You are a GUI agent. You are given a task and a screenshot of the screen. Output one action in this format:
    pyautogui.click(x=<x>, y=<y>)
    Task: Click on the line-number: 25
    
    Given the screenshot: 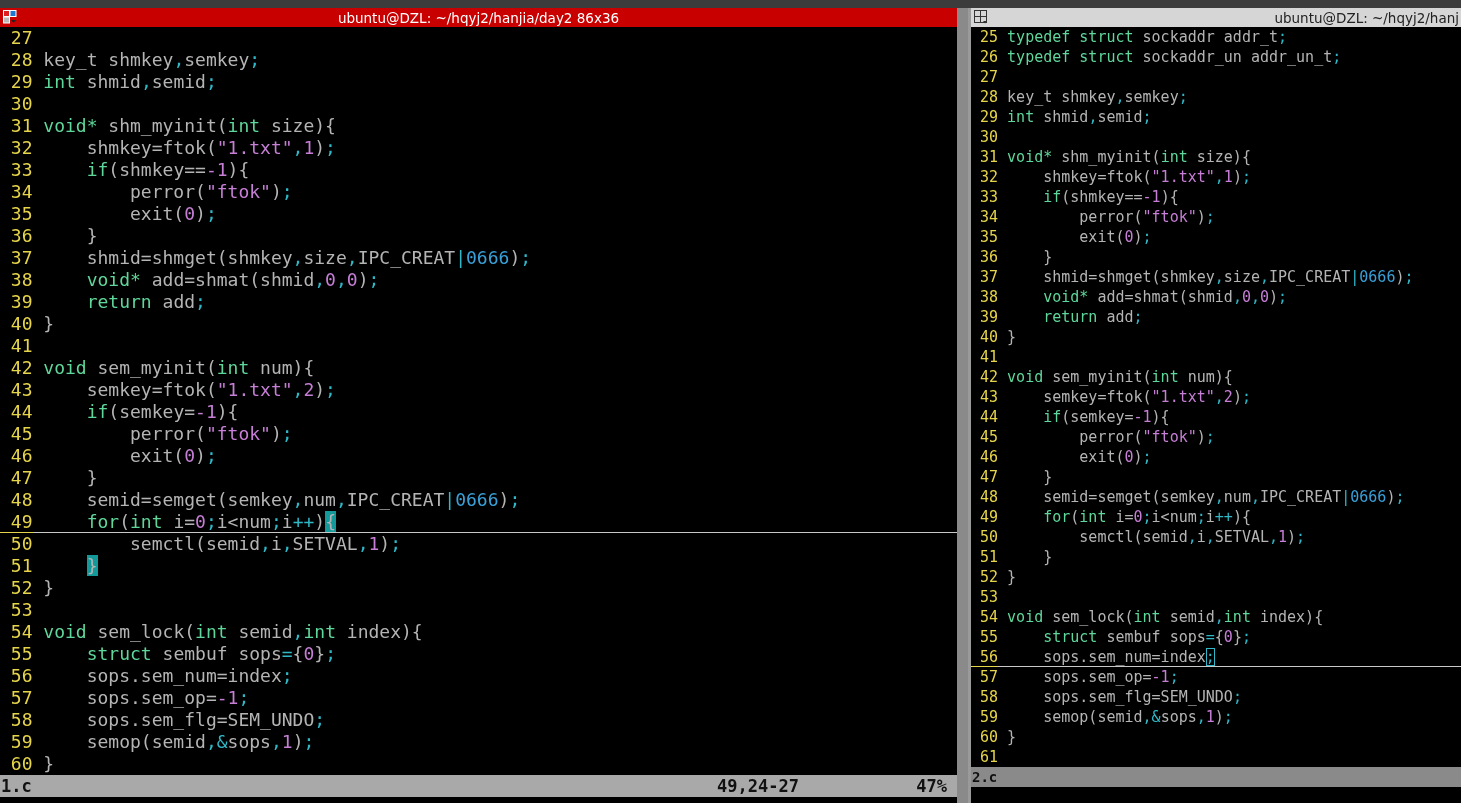 What is the action you would take?
    pyautogui.click(x=989, y=37)
    